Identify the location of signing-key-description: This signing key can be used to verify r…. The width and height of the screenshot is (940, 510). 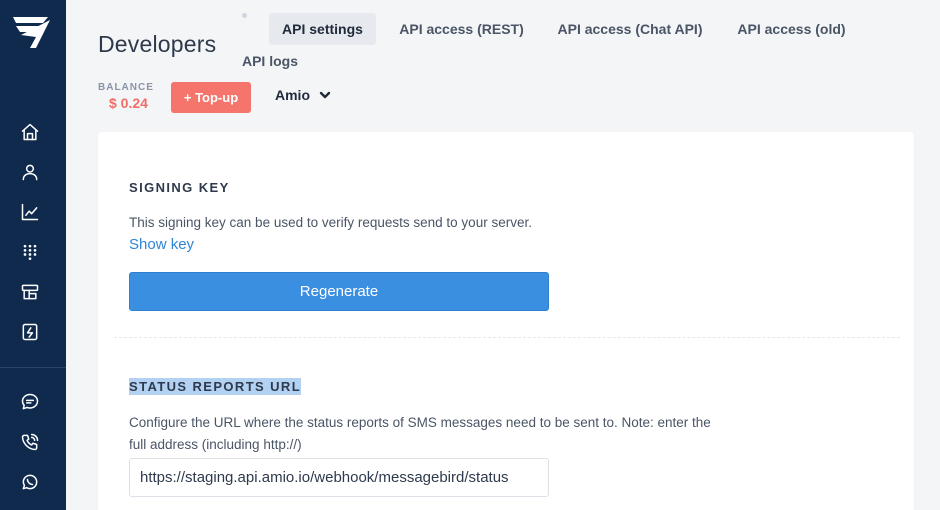
(330, 222).